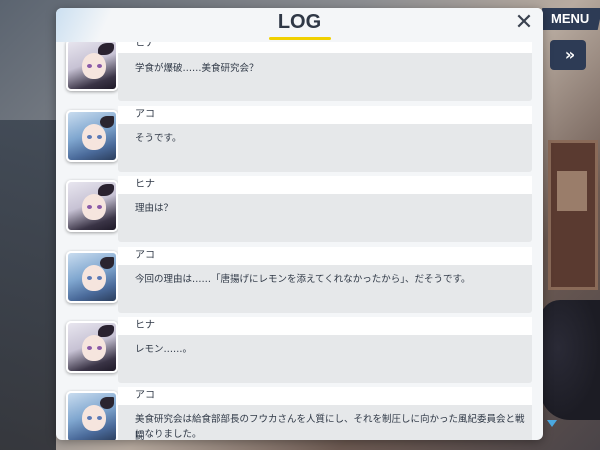 The image size is (600, 450). I want to click on close-icon: ✕, so click(524, 24).